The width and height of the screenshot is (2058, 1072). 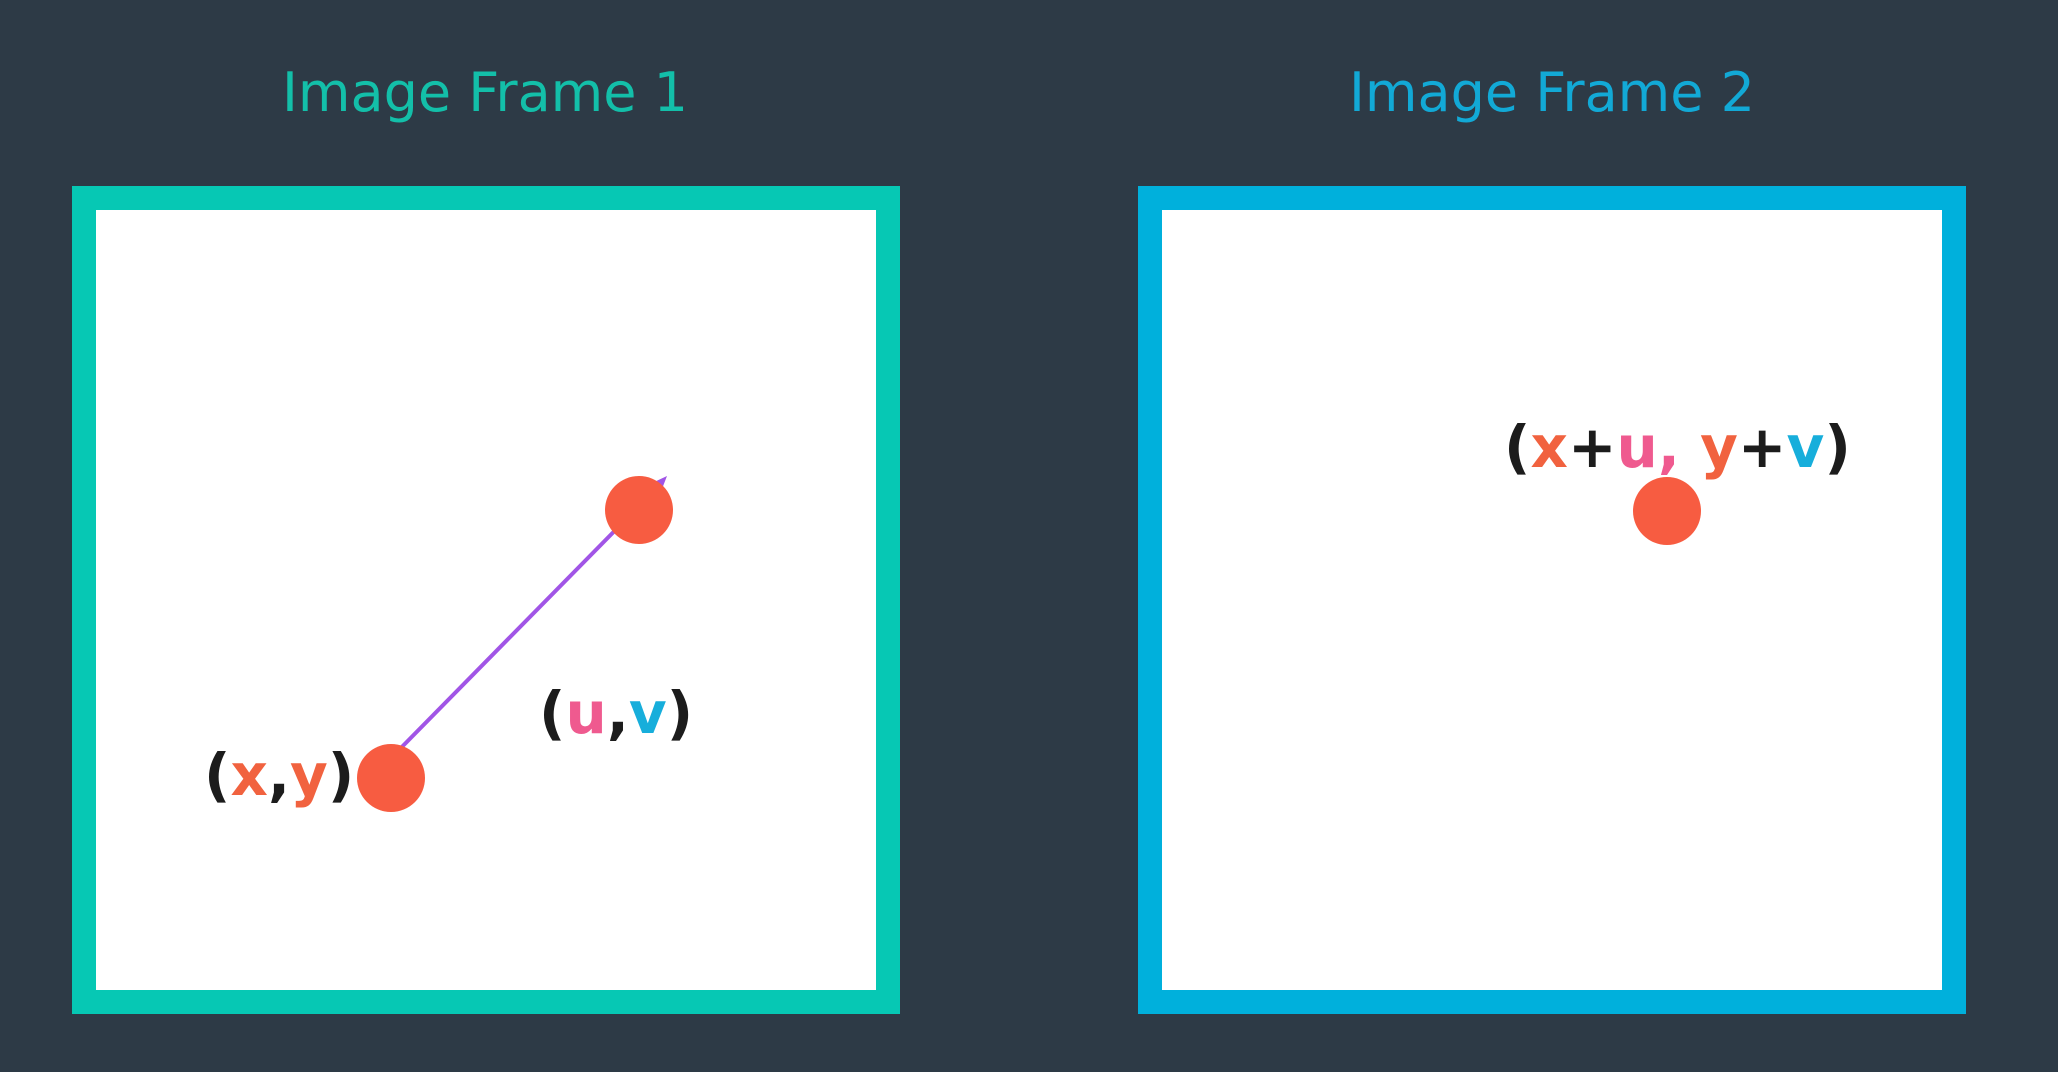 I want to click on flow-label-uv: (u,v), so click(x=616, y=713).